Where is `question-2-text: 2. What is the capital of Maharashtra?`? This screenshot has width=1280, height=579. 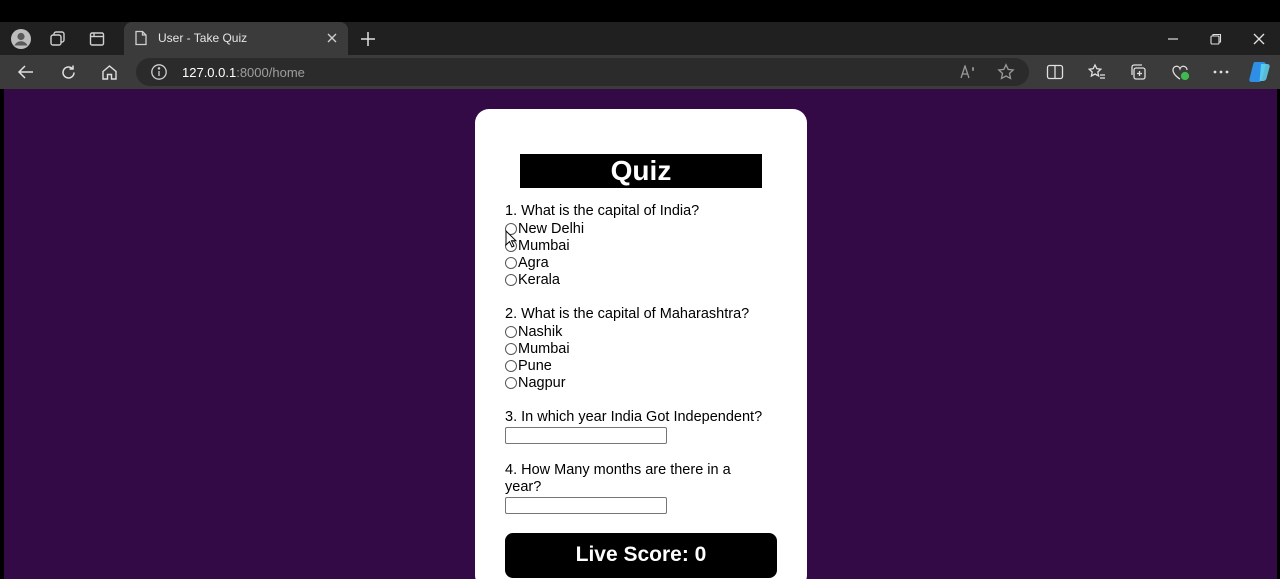 question-2-text: 2. What is the capital of Maharashtra? is located at coordinates (627, 314).